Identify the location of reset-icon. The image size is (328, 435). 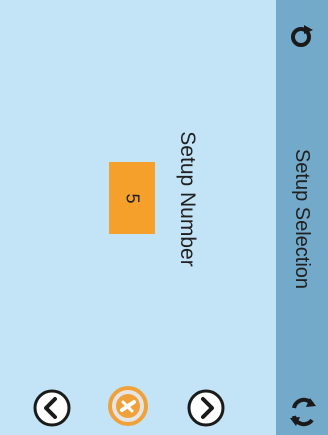
(302, 36).